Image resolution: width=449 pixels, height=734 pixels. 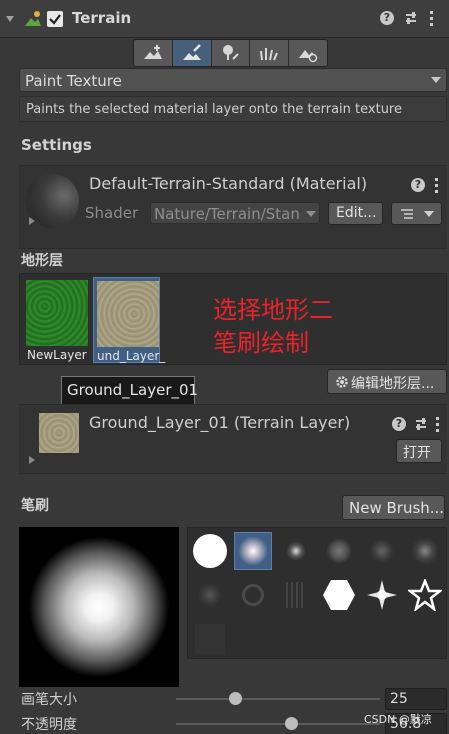 I want to click on brush-hexagon, so click(x=339, y=595).